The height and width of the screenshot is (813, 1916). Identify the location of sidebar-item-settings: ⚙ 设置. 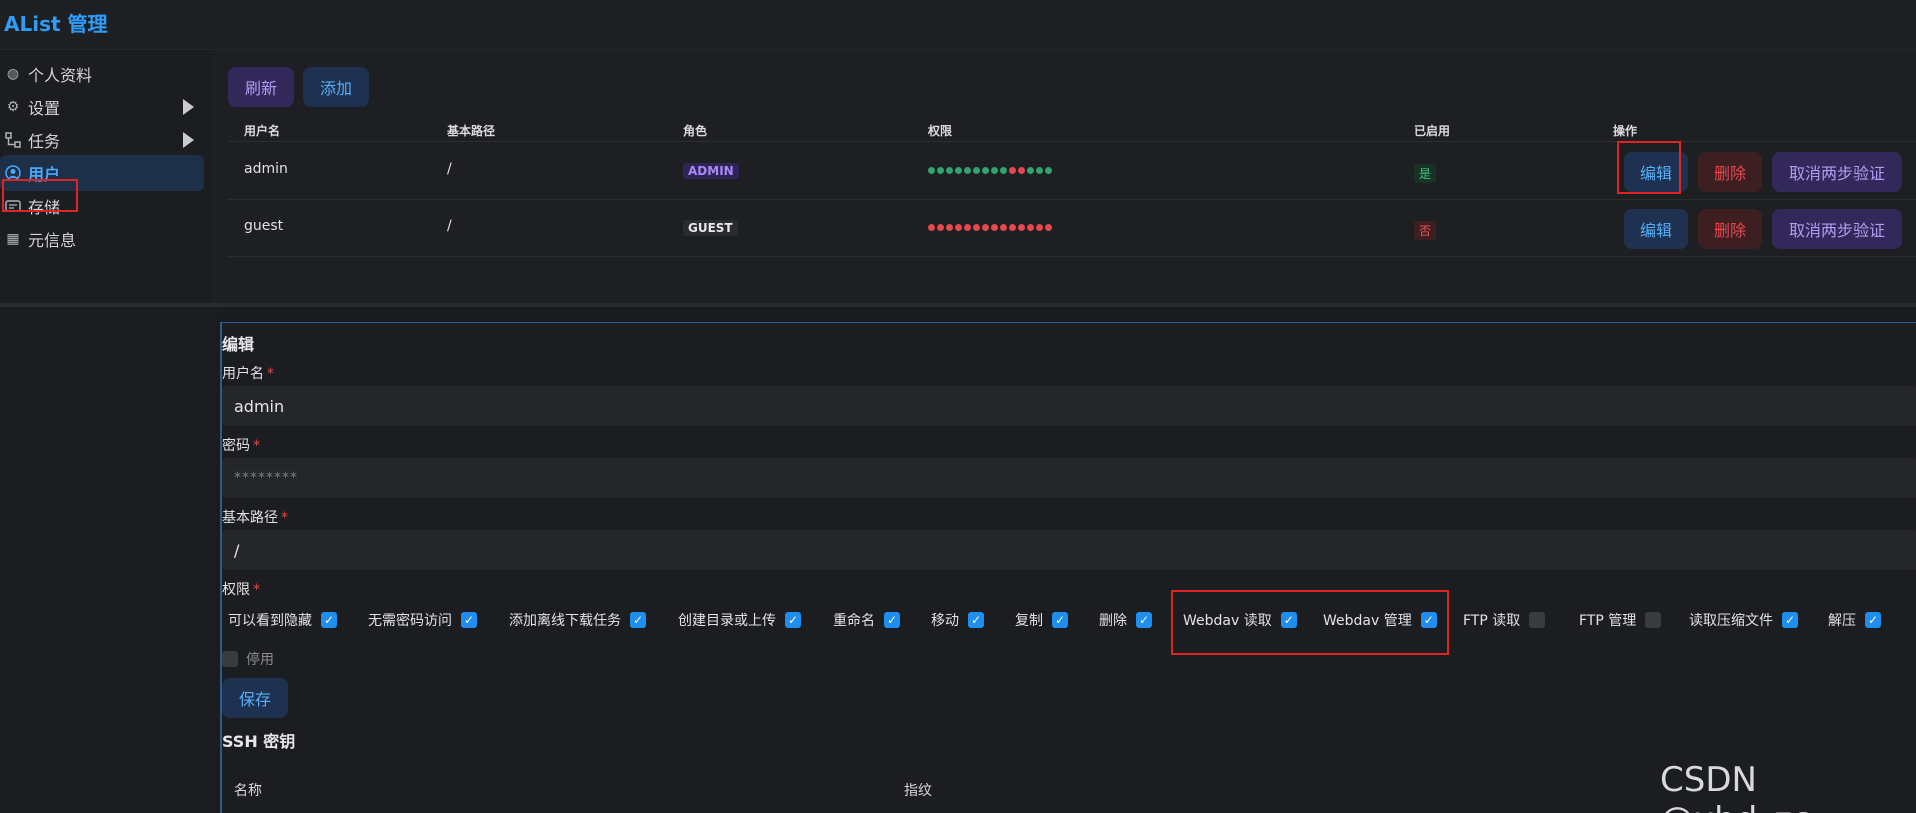
(102, 107).